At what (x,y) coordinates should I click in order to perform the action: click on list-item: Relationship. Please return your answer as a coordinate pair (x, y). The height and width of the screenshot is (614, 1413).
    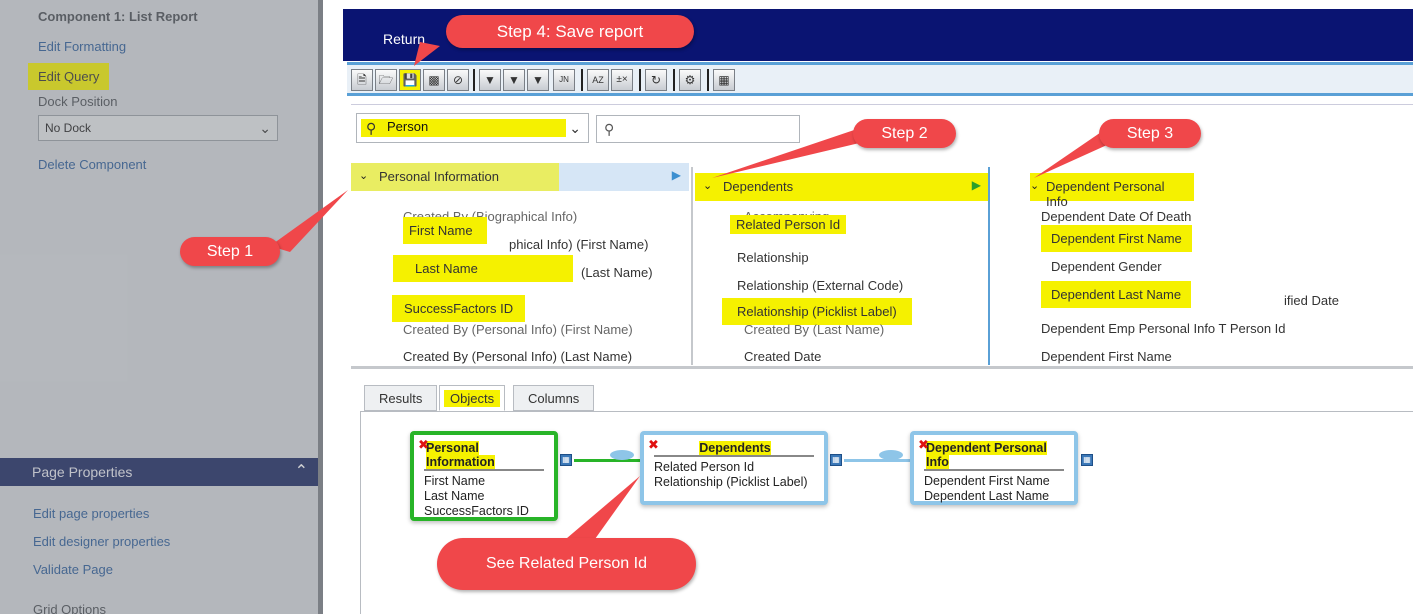
    Looking at the image, I should click on (773, 257).